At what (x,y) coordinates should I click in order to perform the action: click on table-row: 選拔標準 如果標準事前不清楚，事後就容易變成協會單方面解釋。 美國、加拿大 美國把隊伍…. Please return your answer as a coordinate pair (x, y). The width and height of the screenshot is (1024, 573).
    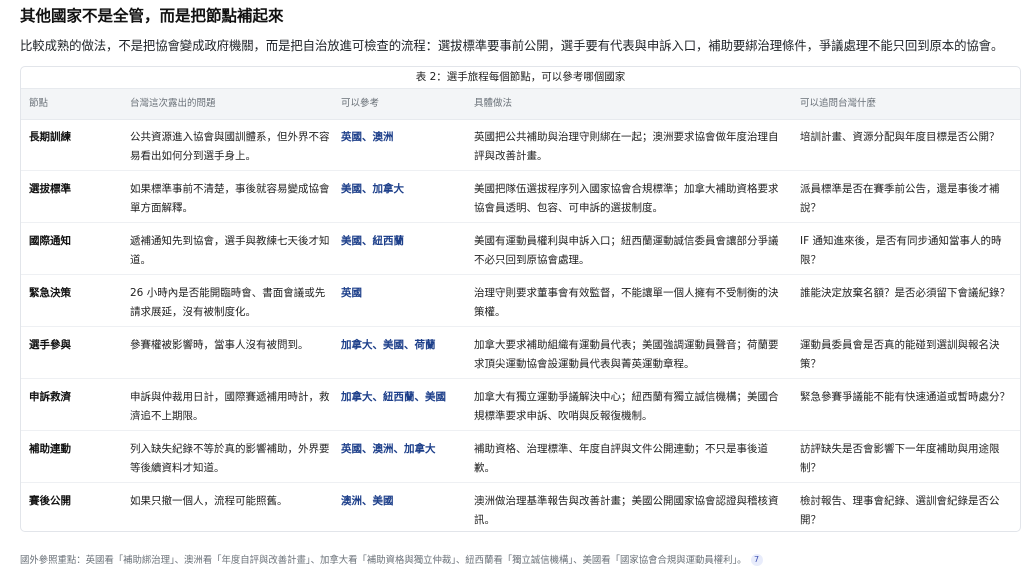
    Looking at the image, I should click on (520, 197).